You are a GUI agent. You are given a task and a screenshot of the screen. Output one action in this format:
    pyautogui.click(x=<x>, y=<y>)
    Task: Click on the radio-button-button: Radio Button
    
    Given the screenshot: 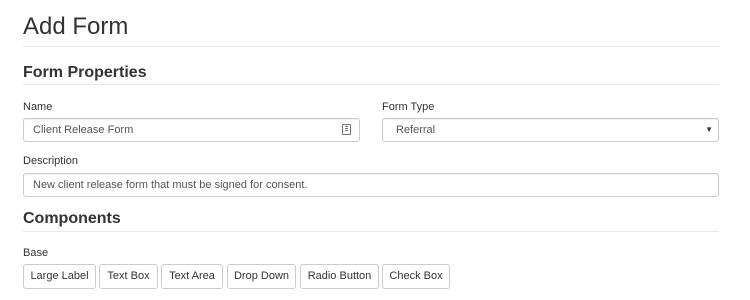 What is the action you would take?
    pyautogui.click(x=339, y=276)
    